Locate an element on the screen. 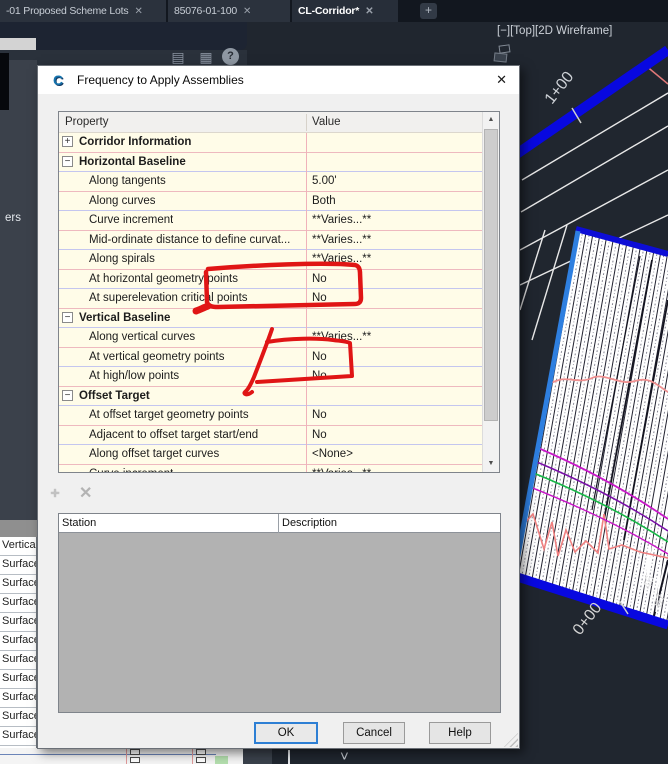  property-label: Adjacent to offset target start/end is located at coordinates (174, 434).